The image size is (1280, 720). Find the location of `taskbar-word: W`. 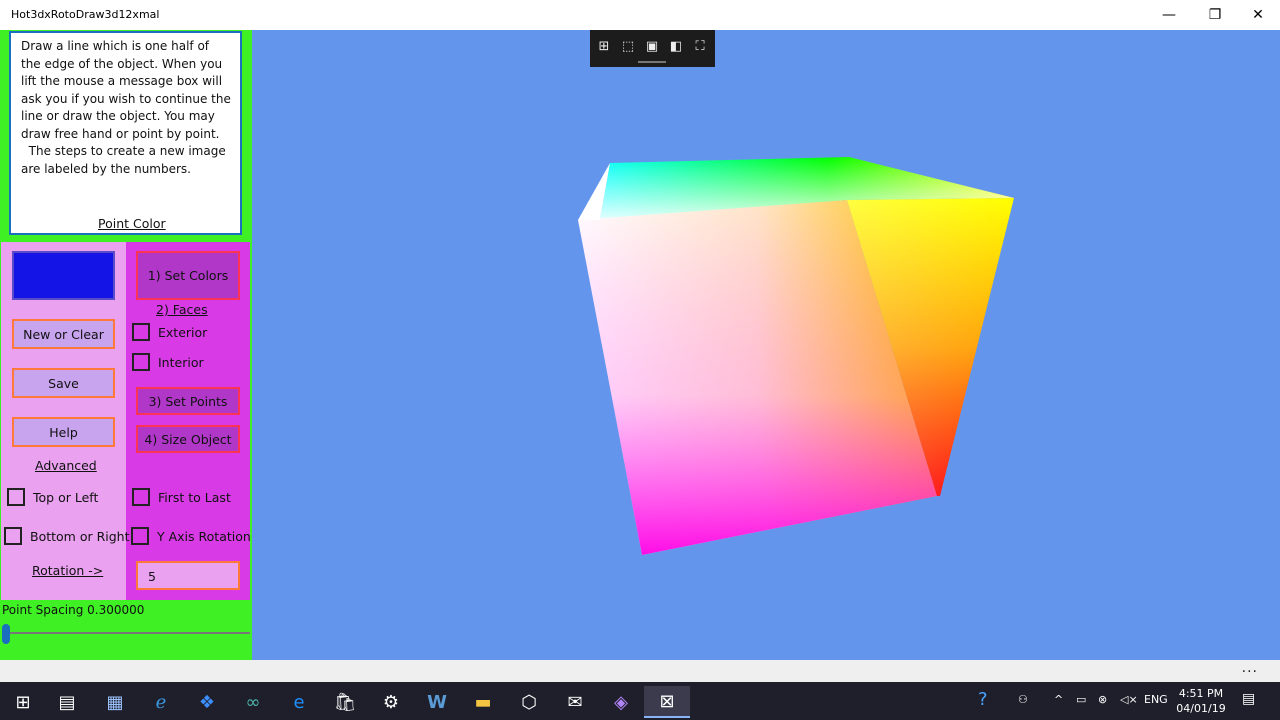

taskbar-word: W is located at coordinates (437, 702).